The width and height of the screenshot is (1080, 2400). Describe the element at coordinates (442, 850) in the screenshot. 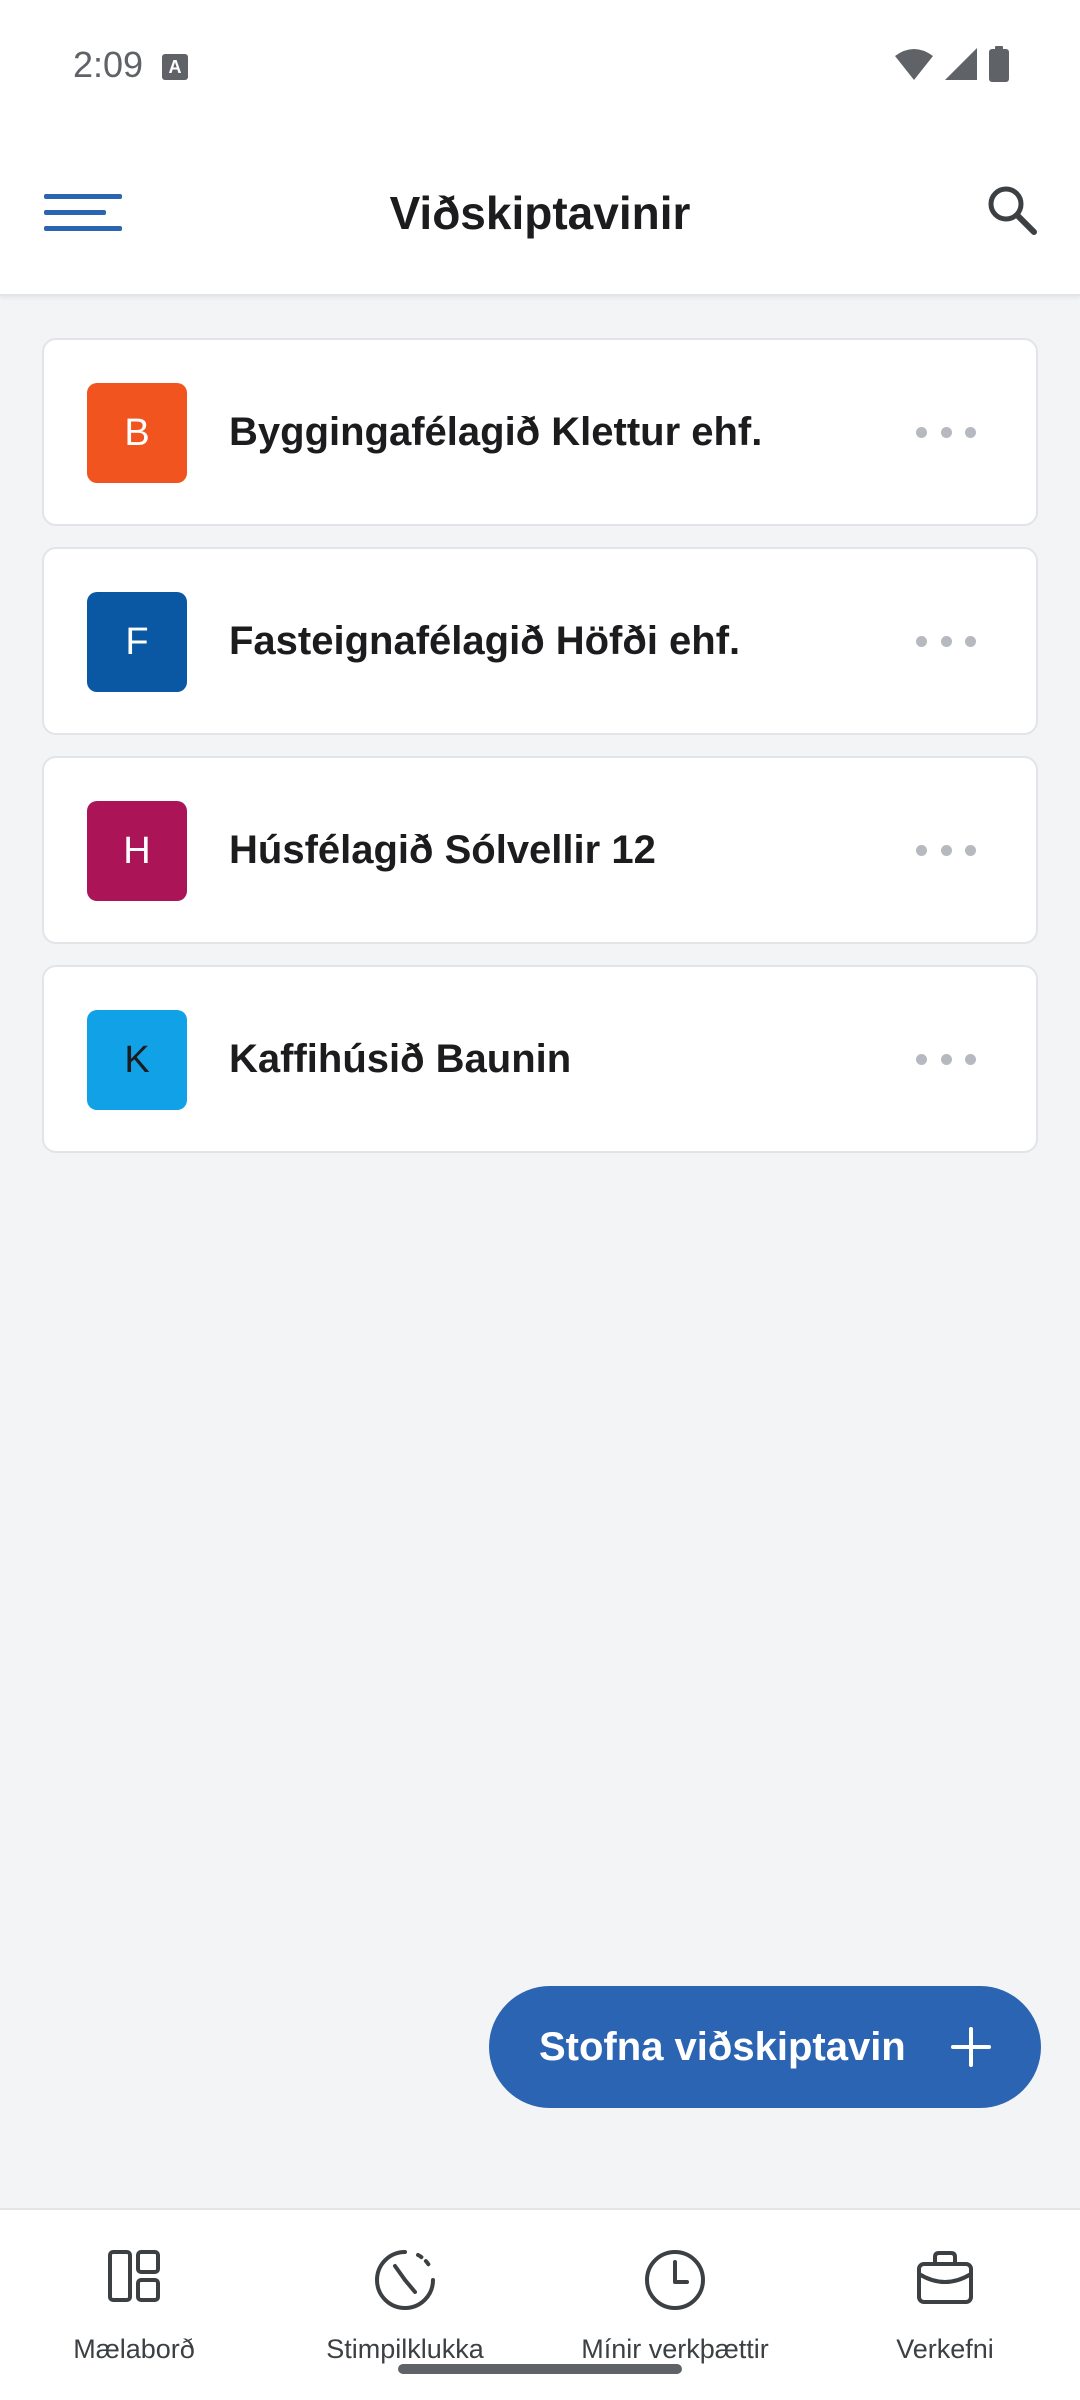

I see `customer-name: Húsfélagið Sólvellir 12` at that location.